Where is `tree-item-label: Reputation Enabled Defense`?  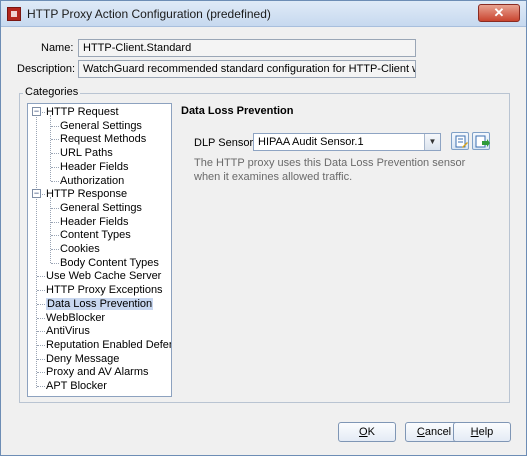
tree-item-label: Reputation Enabled Defense is located at coordinates (108, 344).